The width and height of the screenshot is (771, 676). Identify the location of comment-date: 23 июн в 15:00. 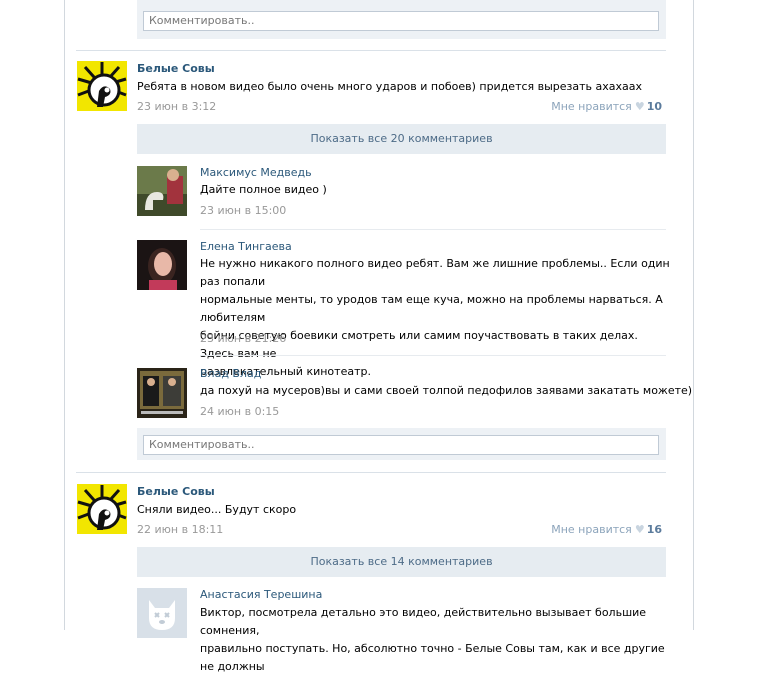
(243, 210).